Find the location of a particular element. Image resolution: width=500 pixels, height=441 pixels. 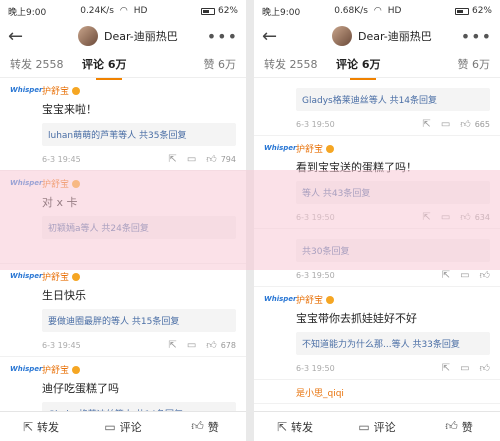

comment-actions: ⇱ ▭ 👍︎ is located at coordinates (466, 275).